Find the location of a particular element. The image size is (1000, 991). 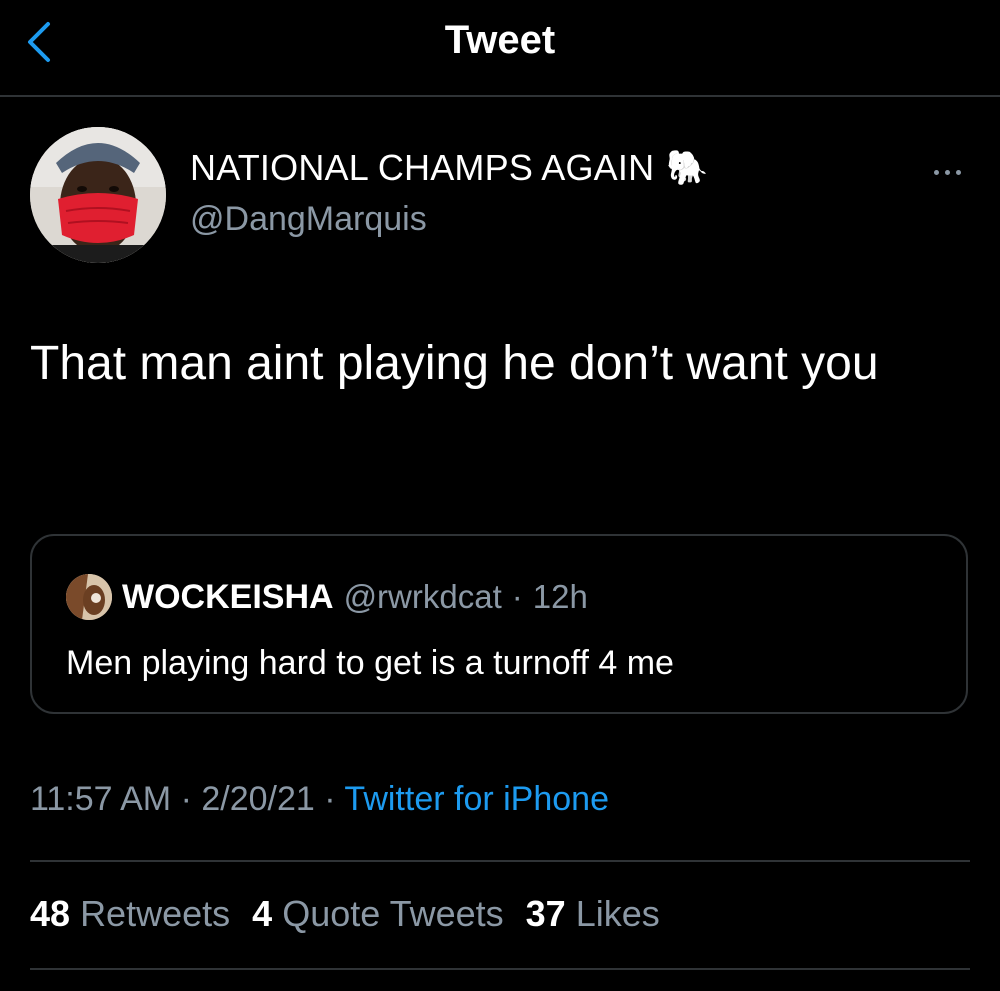

quoted-avatar is located at coordinates (89, 597).